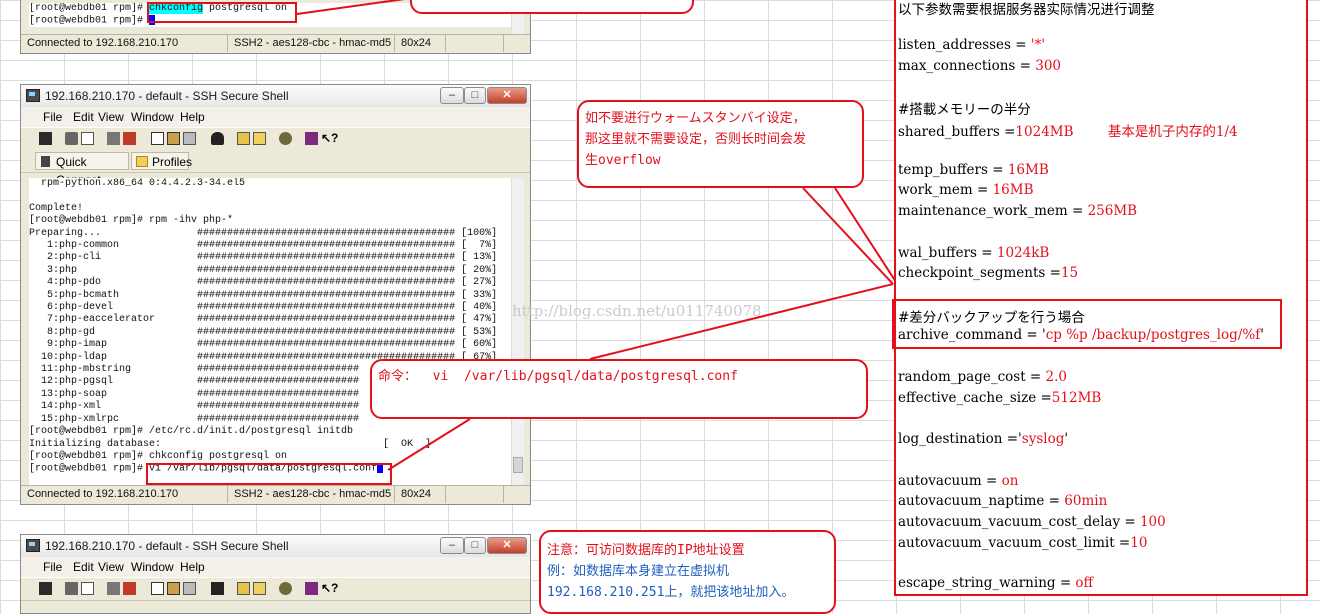 This screenshot has width=1320, height=614. I want to click on status-connection: Connected to 192.168.210.170, so click(125, 43).